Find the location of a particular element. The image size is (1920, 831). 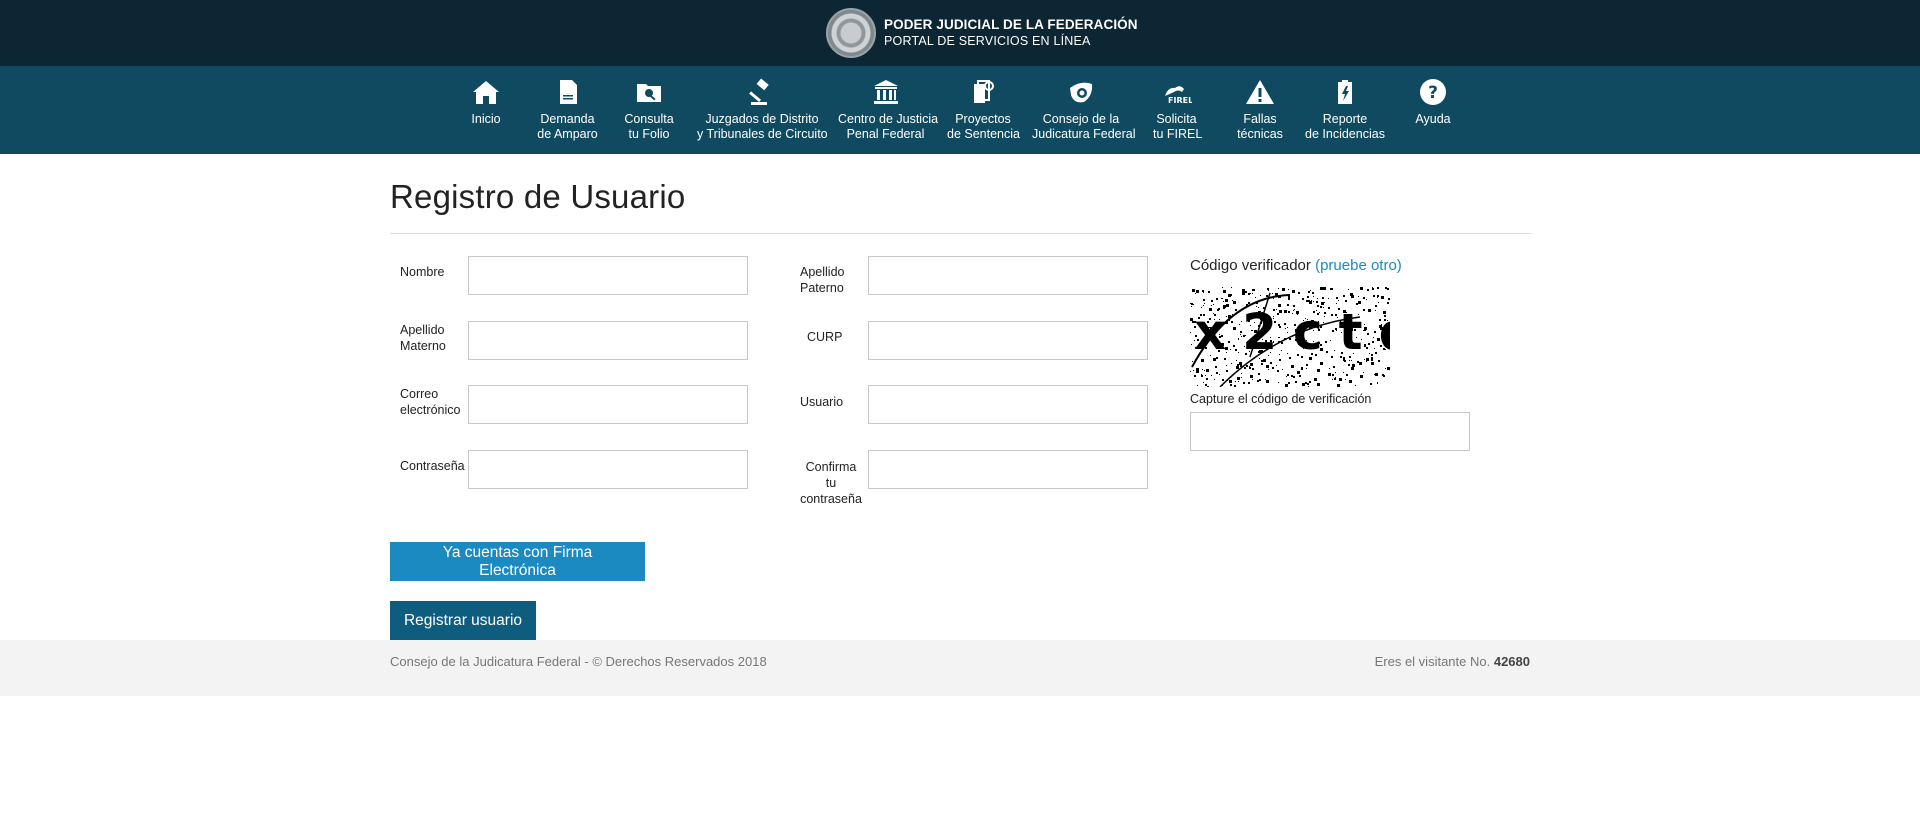

nav-item-ayuda: ? Ayuda is located at coordinates (1433, 102).